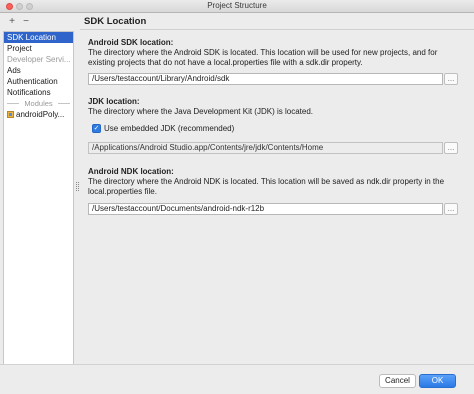 Image resolution: width=474 pixels, height=394 pixels. What do you see at coordinates (38, 37) in the screenshot?
I see `sidebar-item-sdk-location: SDK Location` at bounding box center [38, 37].